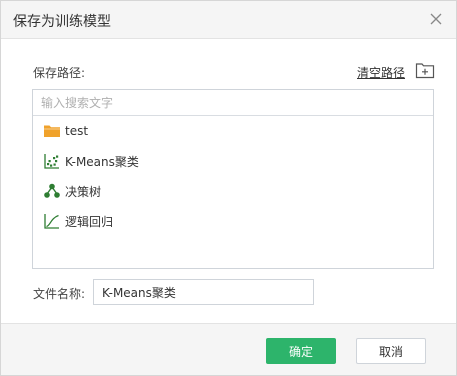 The image size is (457, 376). What do you see at coordinates (381, 72) in the screenshot?
I see `clear-path-link: 清空路径` at bounding box center [381, 72].